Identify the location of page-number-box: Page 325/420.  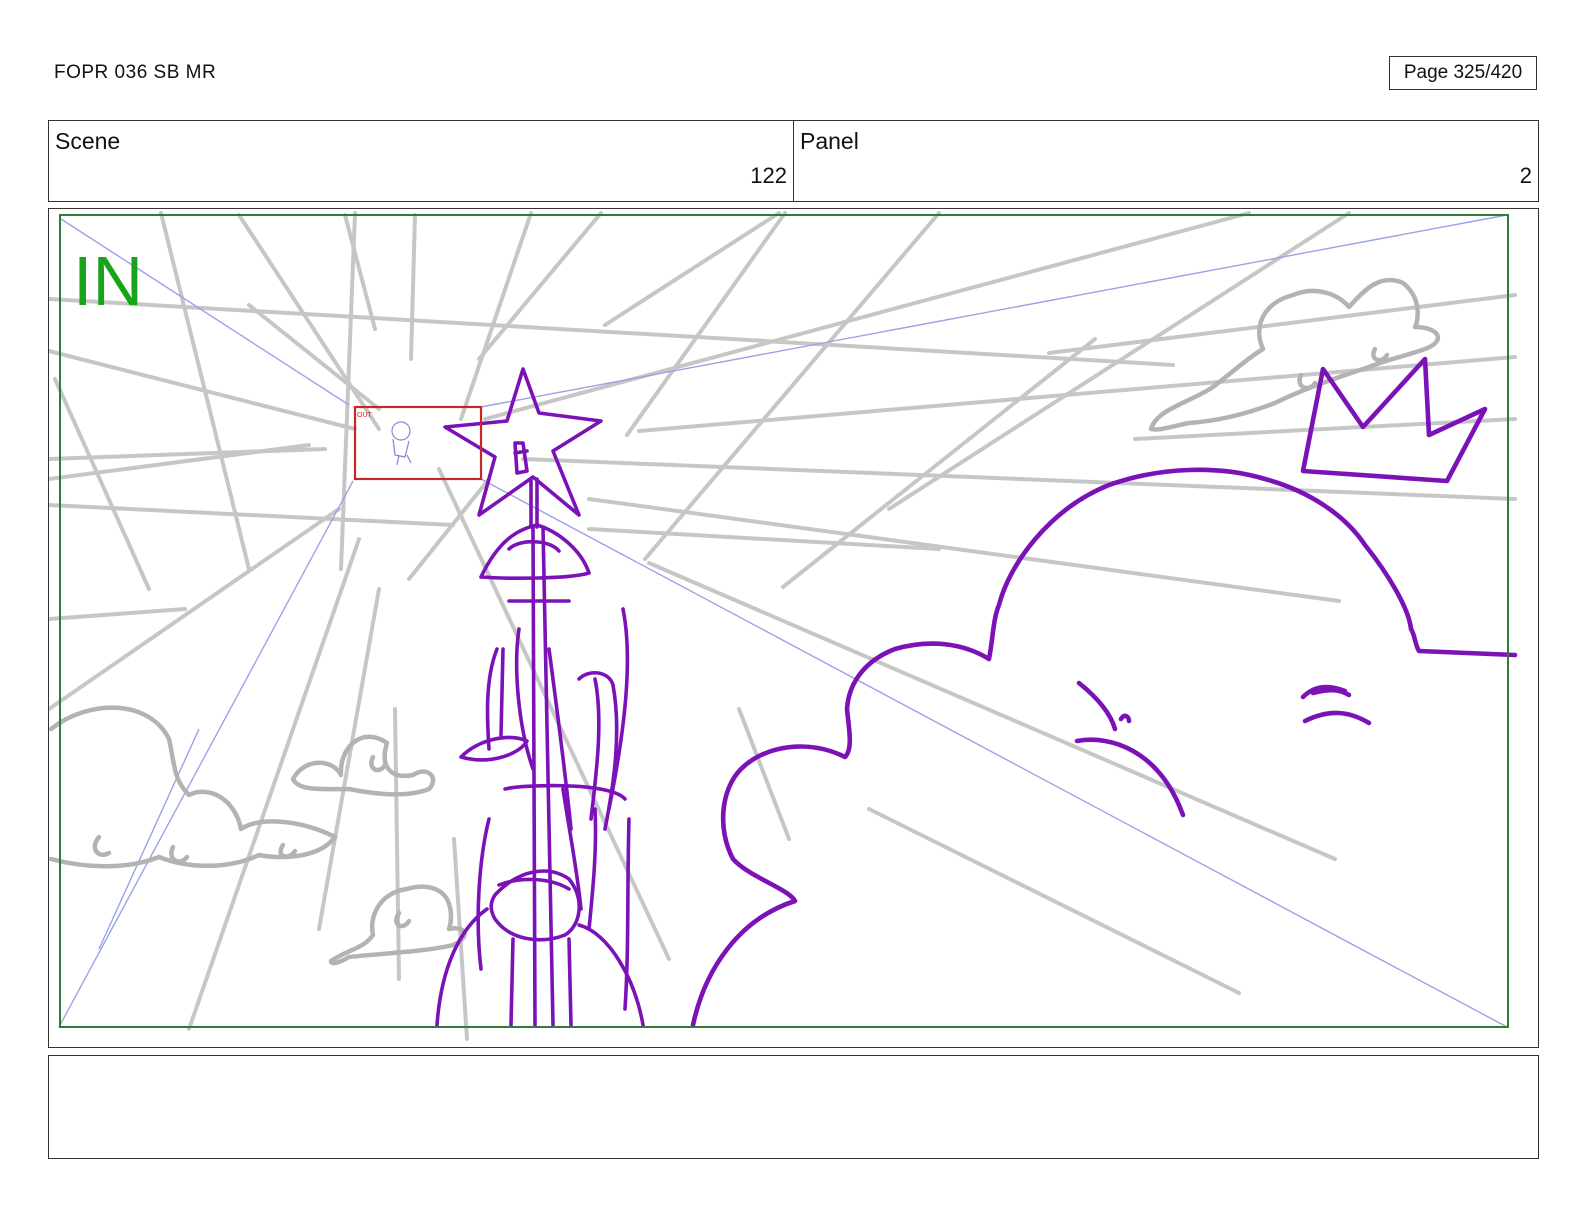
(1463, 73).